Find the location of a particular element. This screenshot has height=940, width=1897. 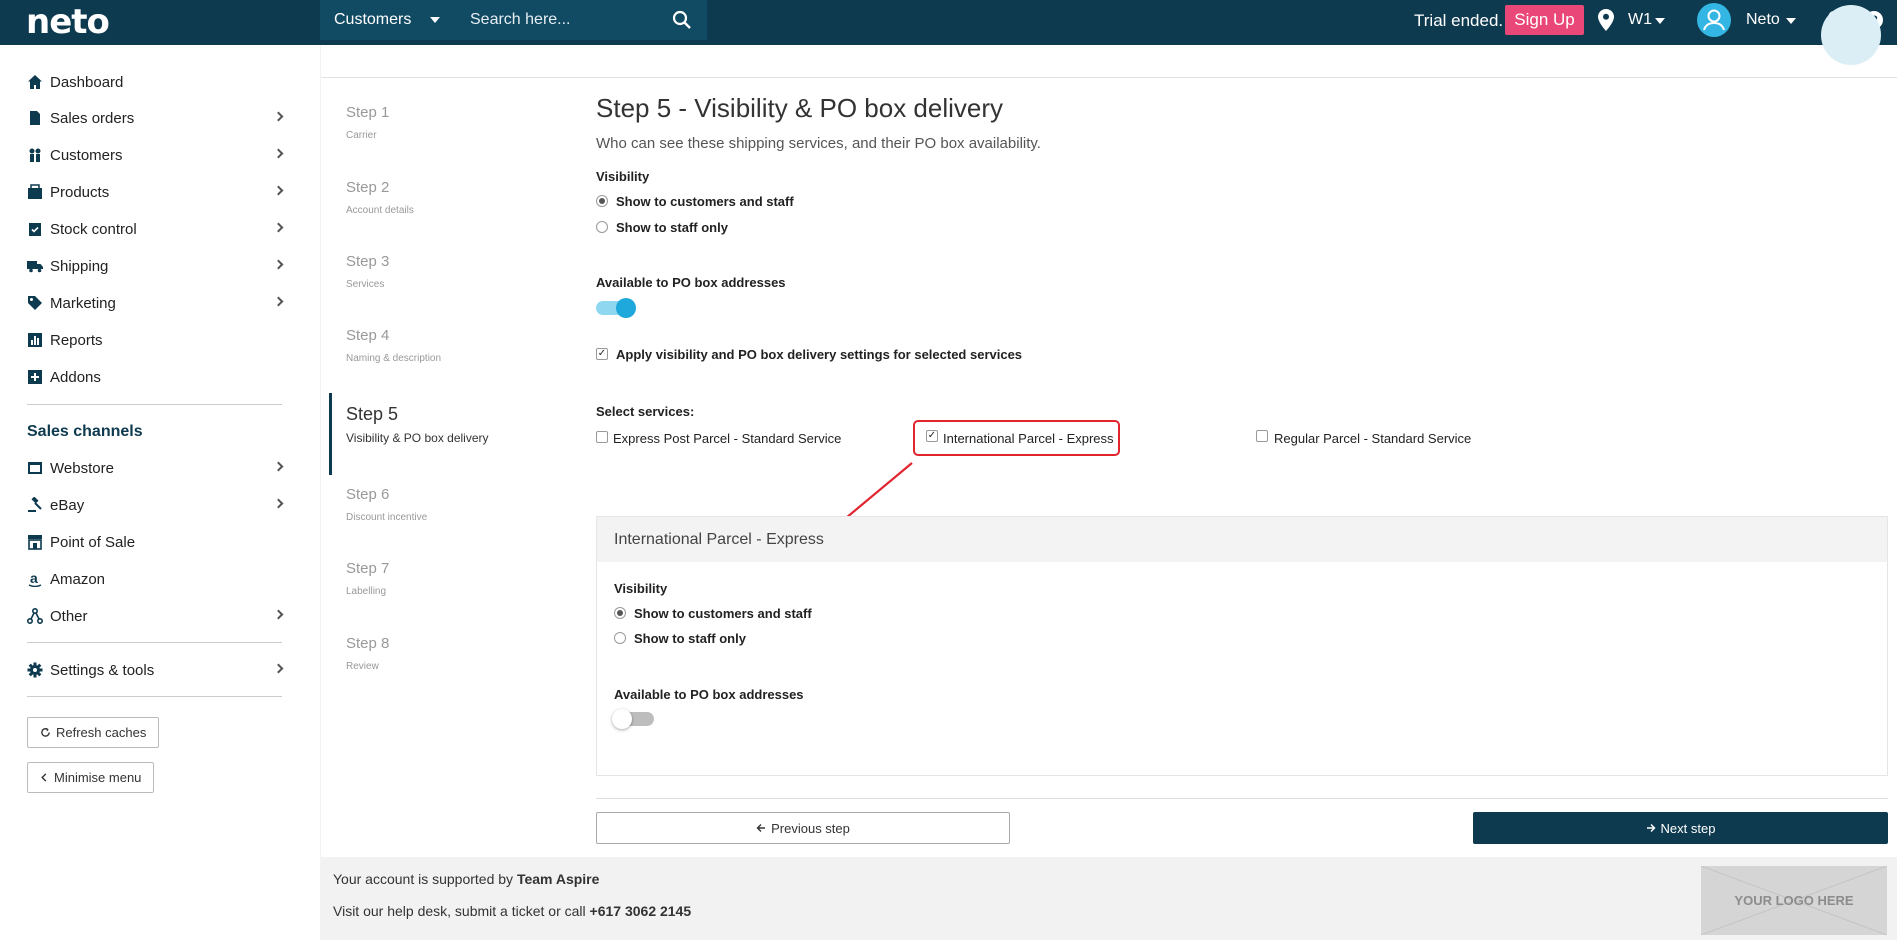

step-2: Step 2 Account details is located at coordinates (380, 197).